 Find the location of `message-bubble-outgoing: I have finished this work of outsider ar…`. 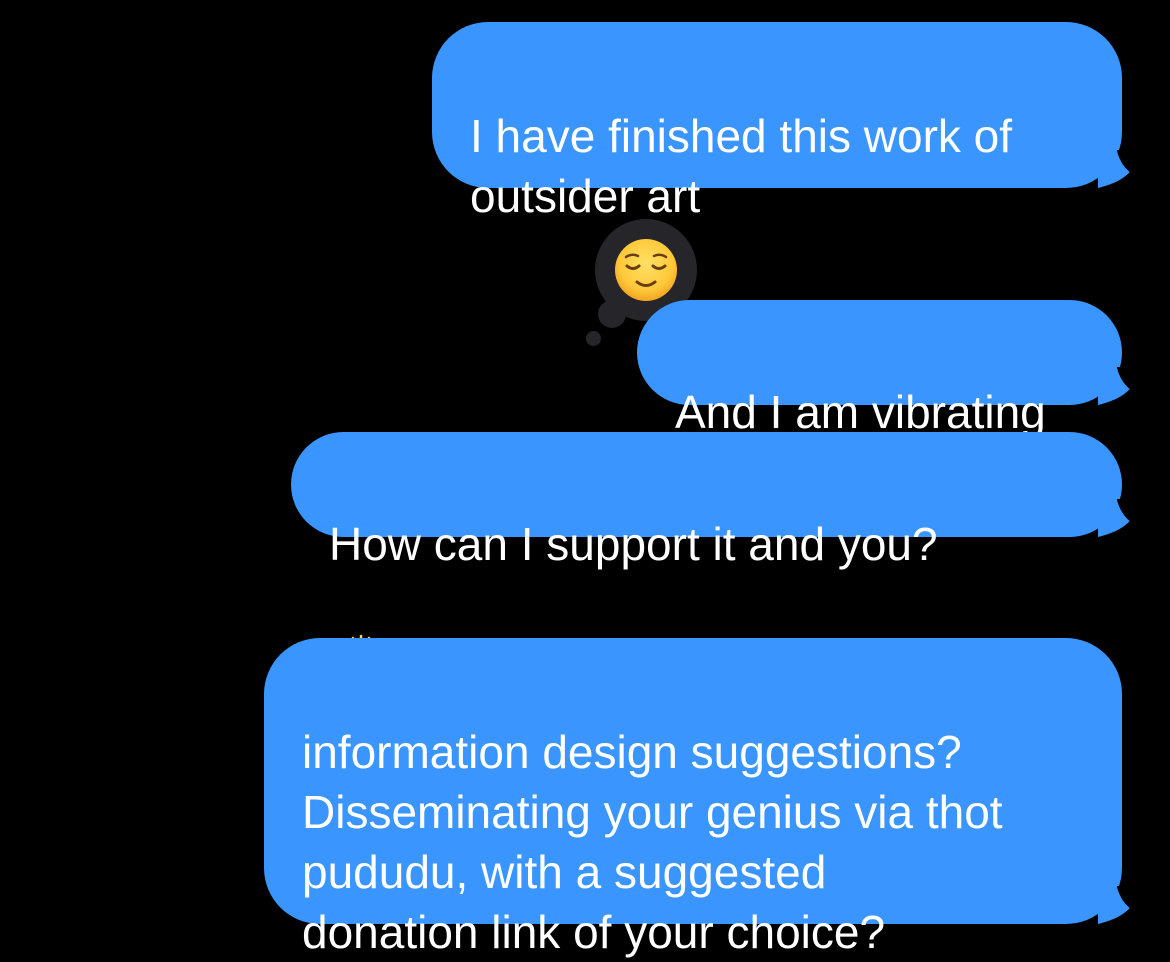

message-bubble-outgoing: I have finished this work of outsider ar… is located at coordinates (777, 122).